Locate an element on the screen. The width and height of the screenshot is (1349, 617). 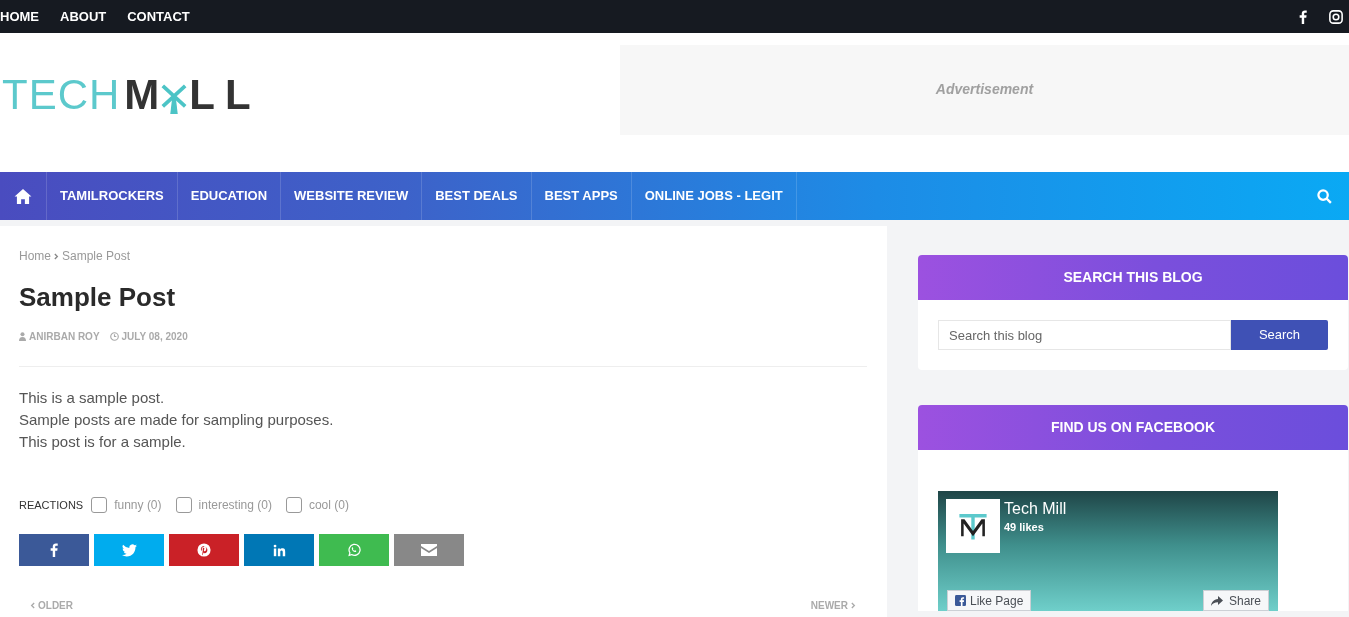
nav-link: WEBSITE REVIEW is located at coordinates (352, 196).